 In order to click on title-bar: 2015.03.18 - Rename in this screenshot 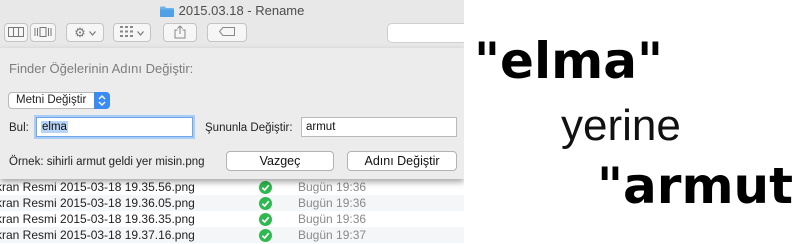, I will do `click(232, 10)`.